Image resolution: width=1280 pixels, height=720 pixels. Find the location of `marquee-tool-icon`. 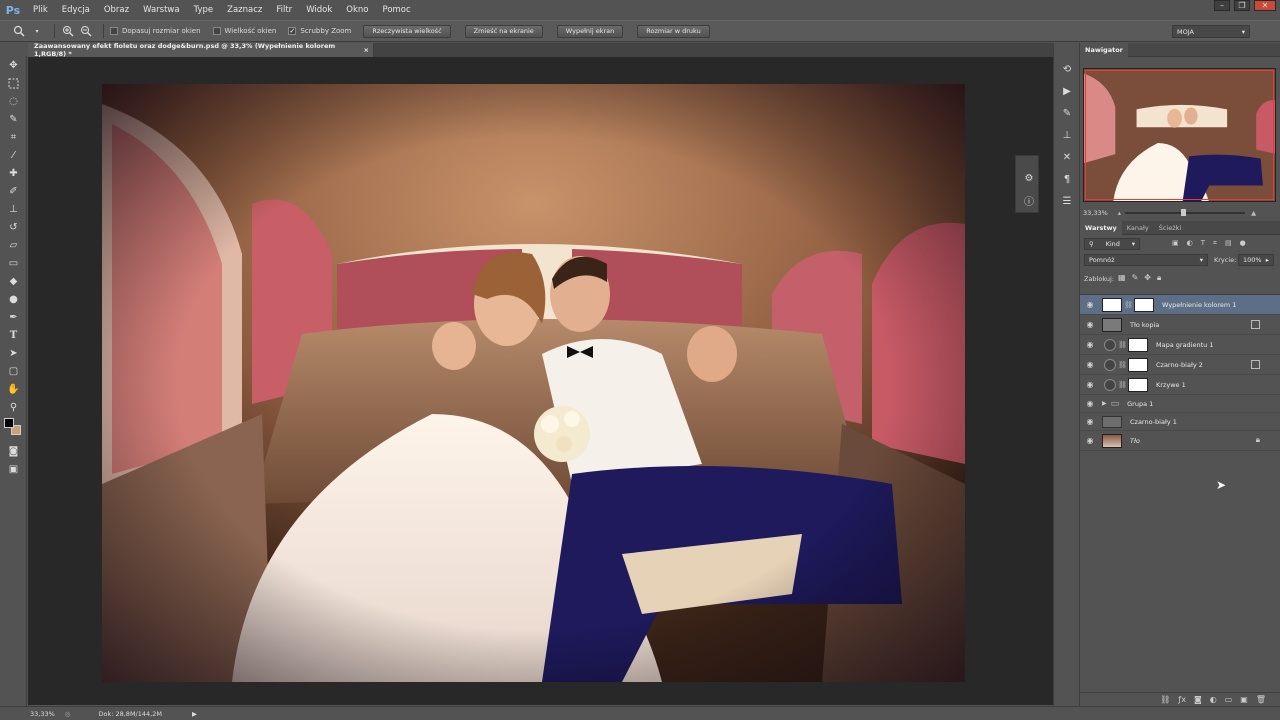

marquee-tool-icon is located at coordinates (13, 83).